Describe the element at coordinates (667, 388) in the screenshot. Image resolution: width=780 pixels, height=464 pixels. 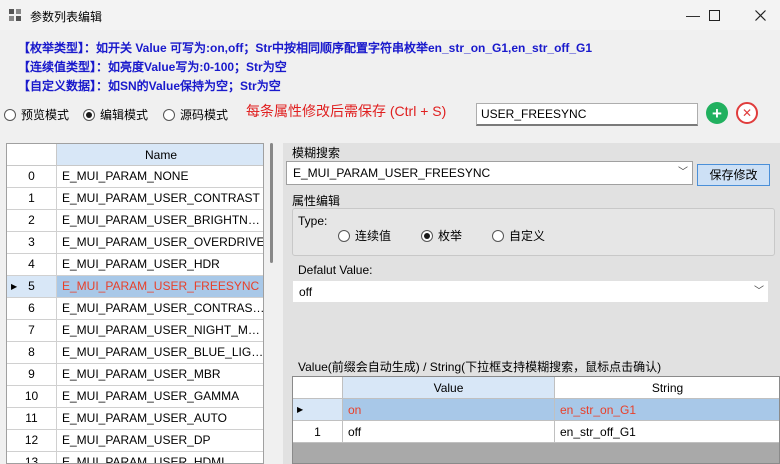
I see `values-column-string: String` at that location.